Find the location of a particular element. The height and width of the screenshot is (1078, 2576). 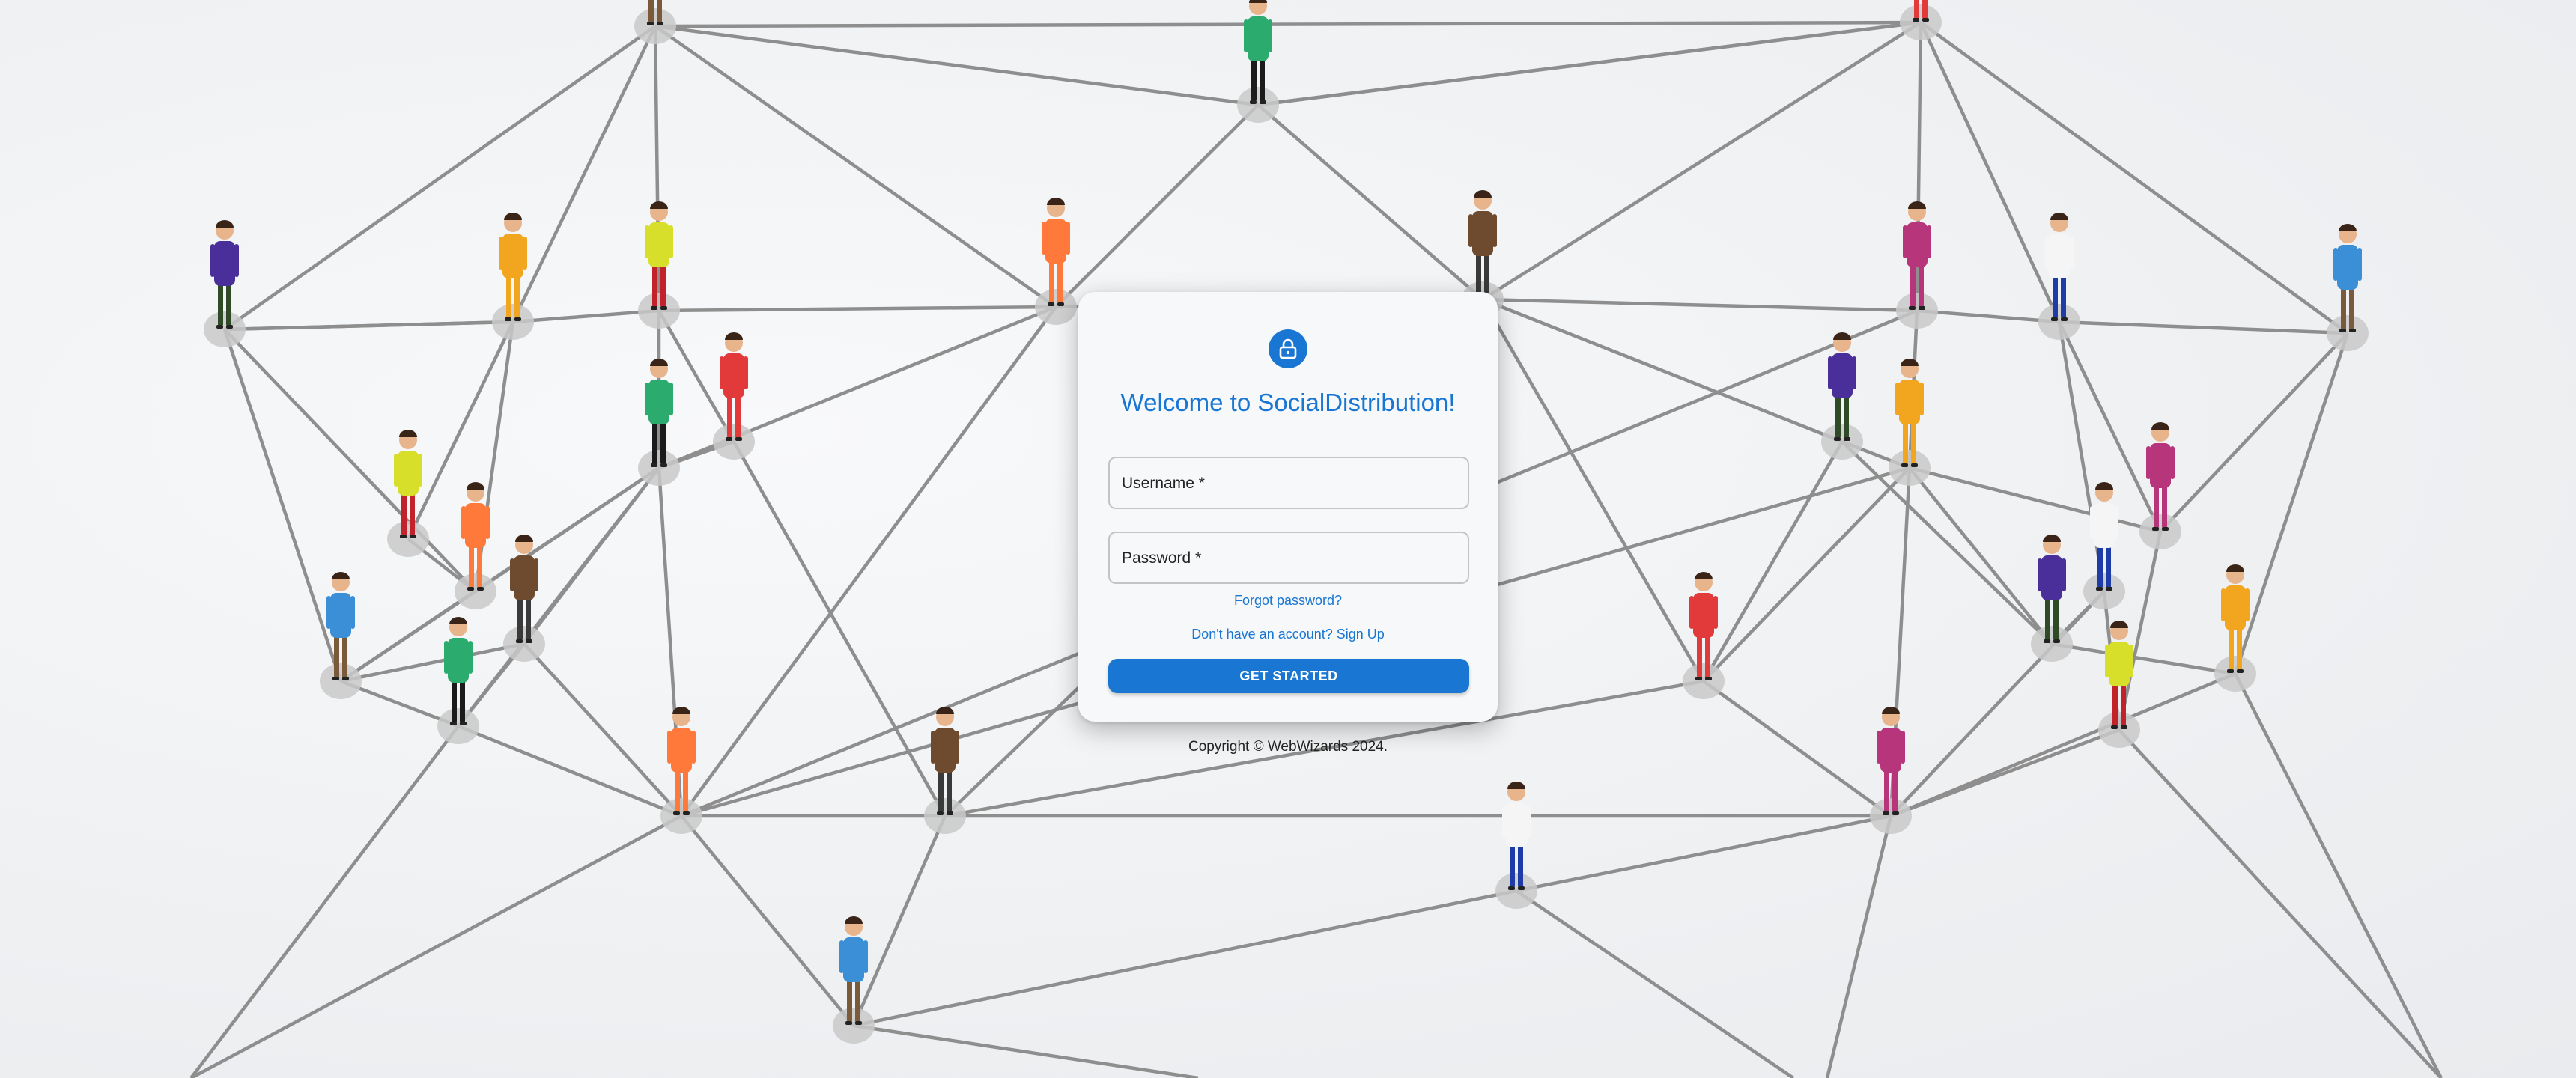

password-input is located at coordinates (1289, 557).